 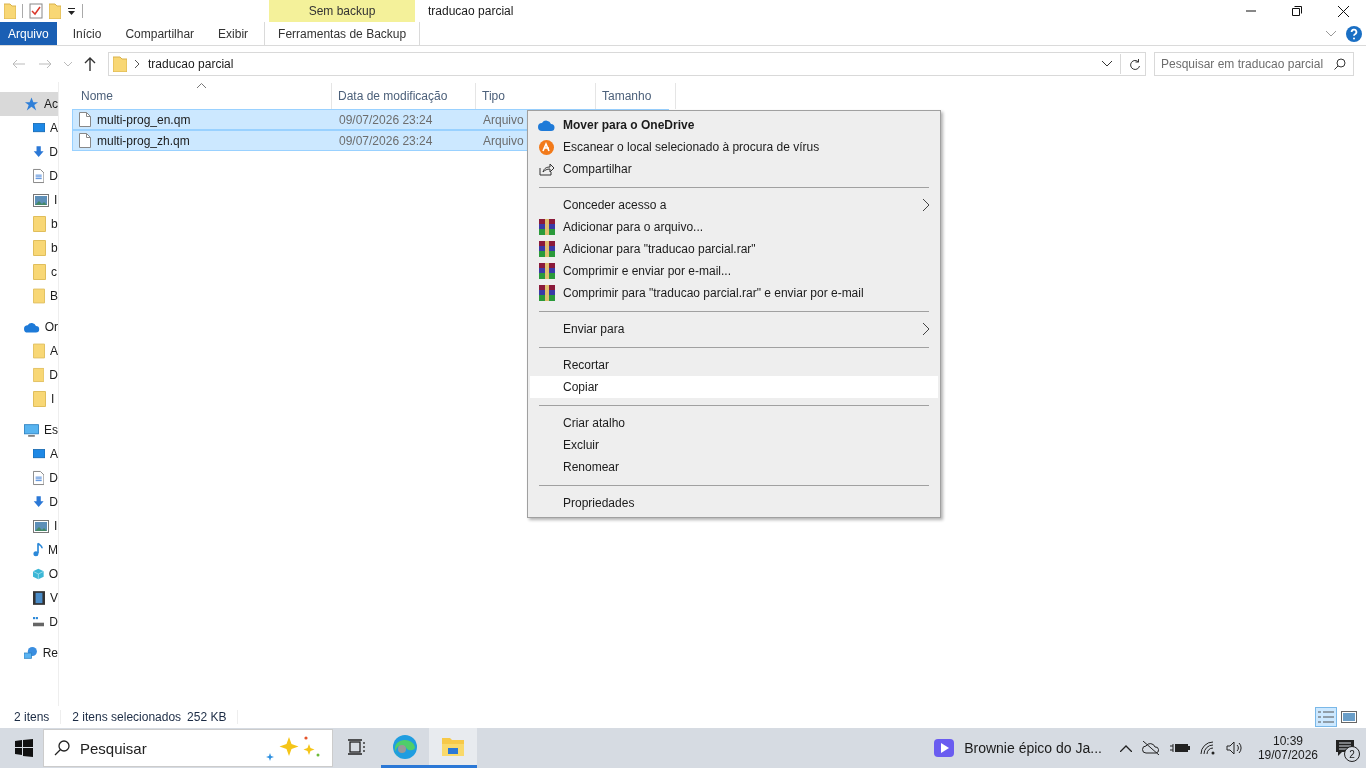 What do you see at coordinates (357, 746) in the screenshot?
I see `task-view-icon` at bounding box center [357, 746].